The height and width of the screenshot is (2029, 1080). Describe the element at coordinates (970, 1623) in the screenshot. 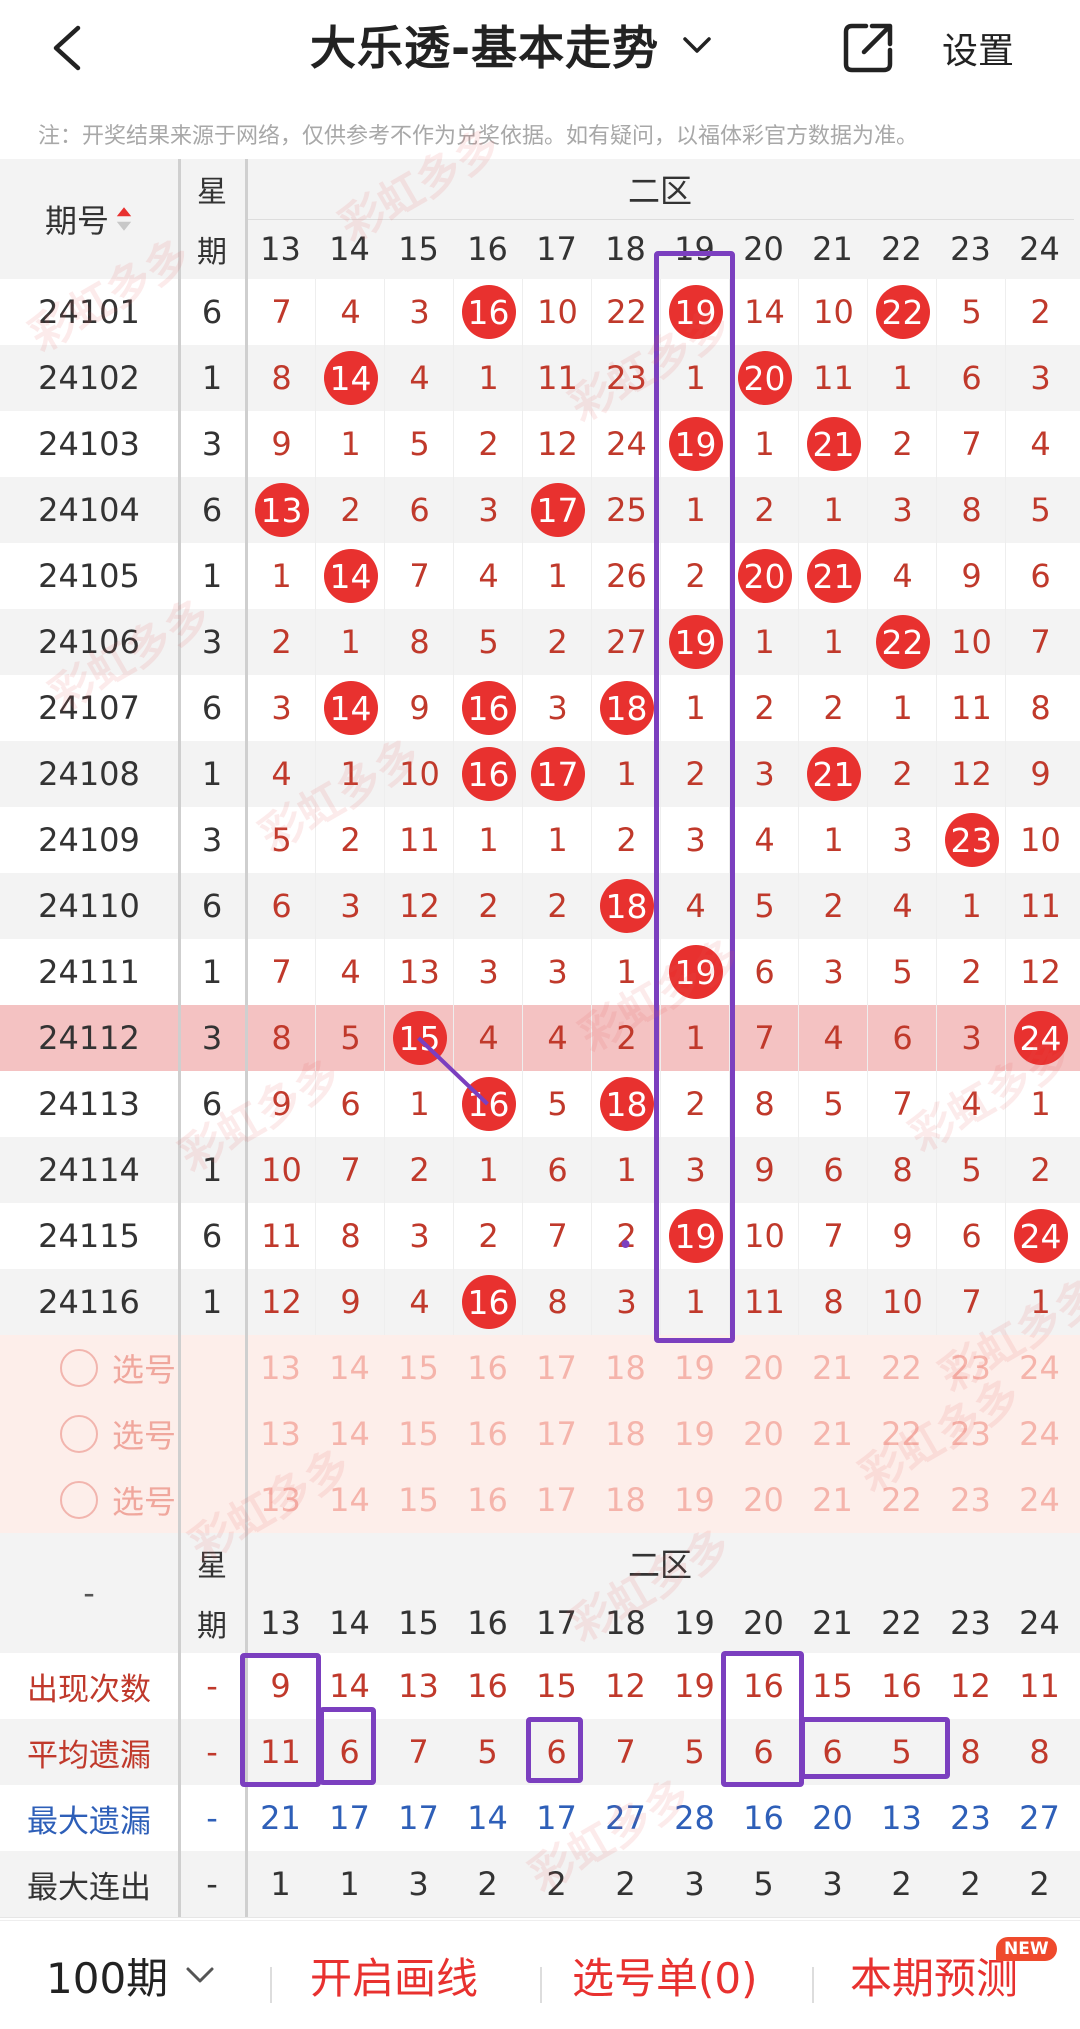

I see `column-header: 23` at that location.